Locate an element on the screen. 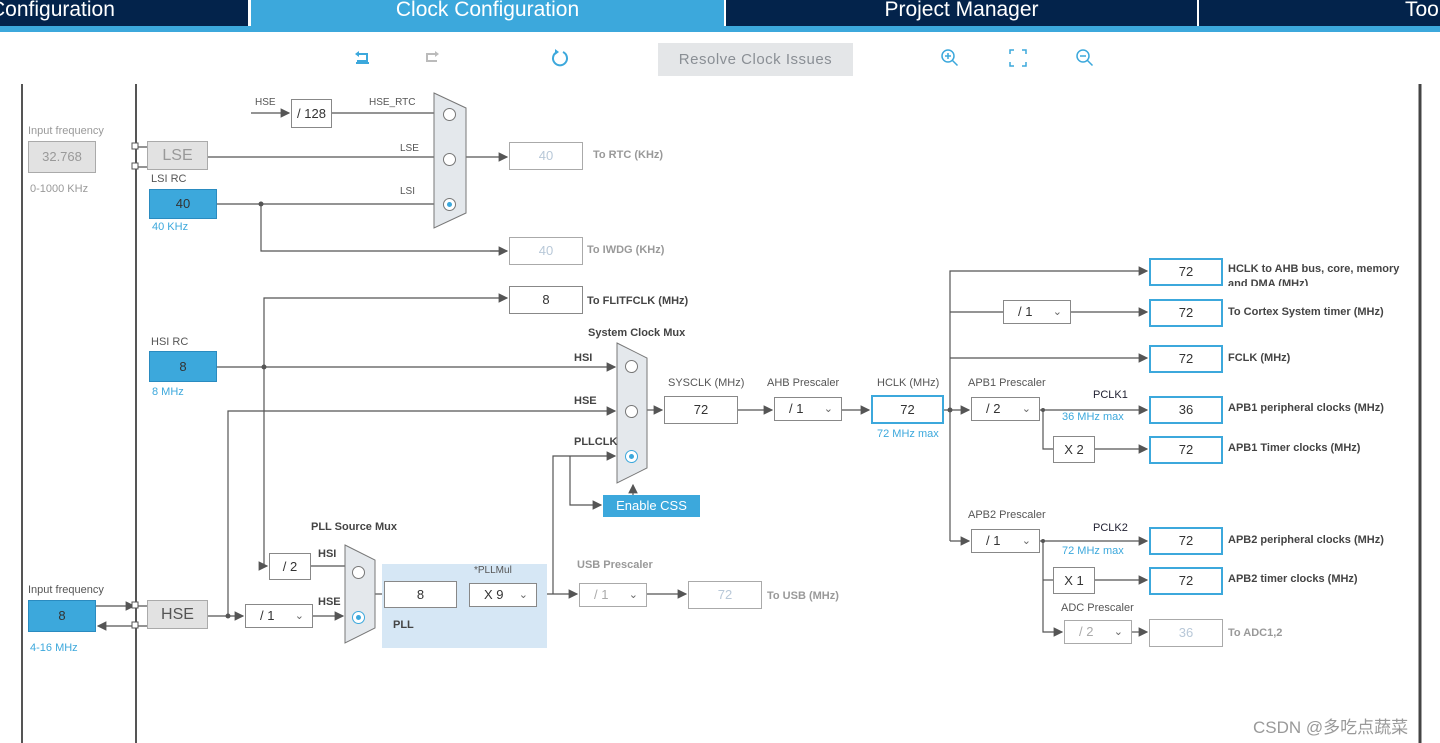  lse-range: 0-1000 KHz is located at coordinates (59, 189).